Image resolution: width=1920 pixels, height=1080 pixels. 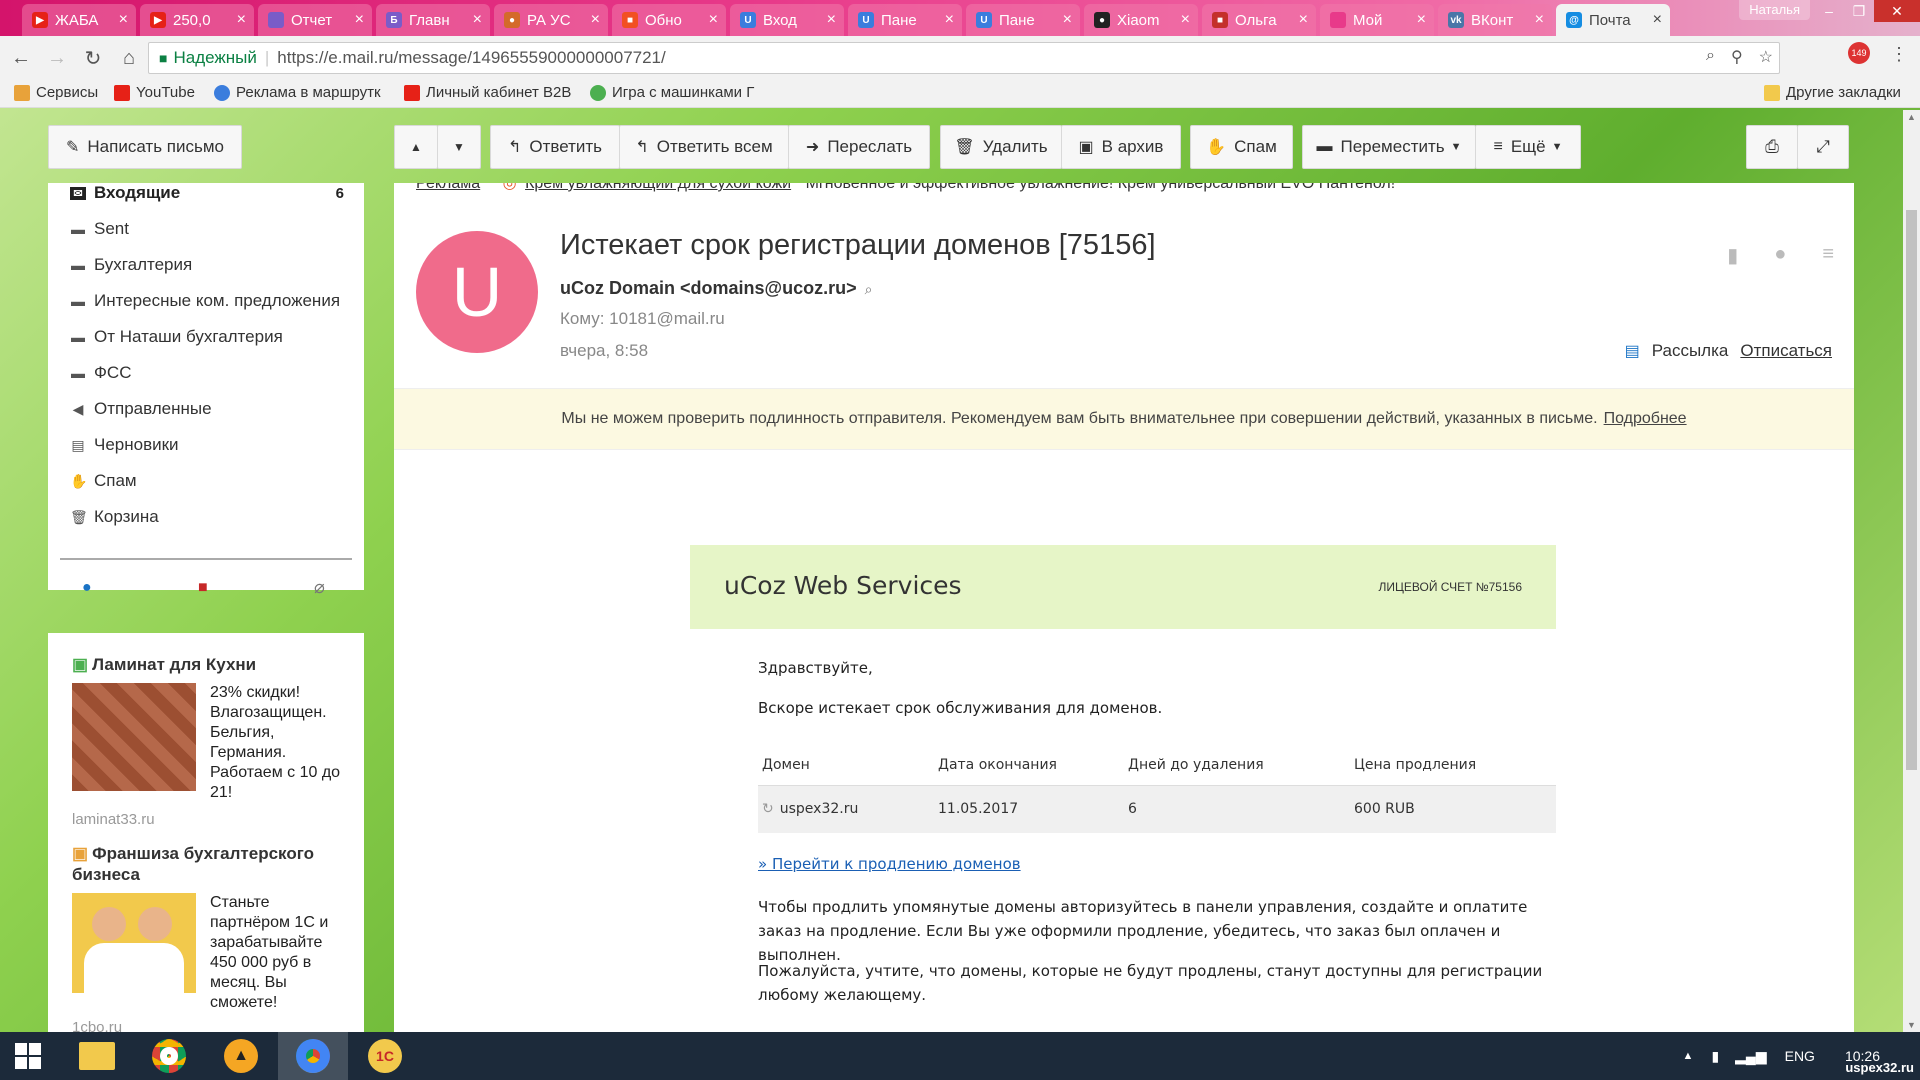 I want to click on browser-tab: ▶ 250,0 ×, so click(x=197, y=20).